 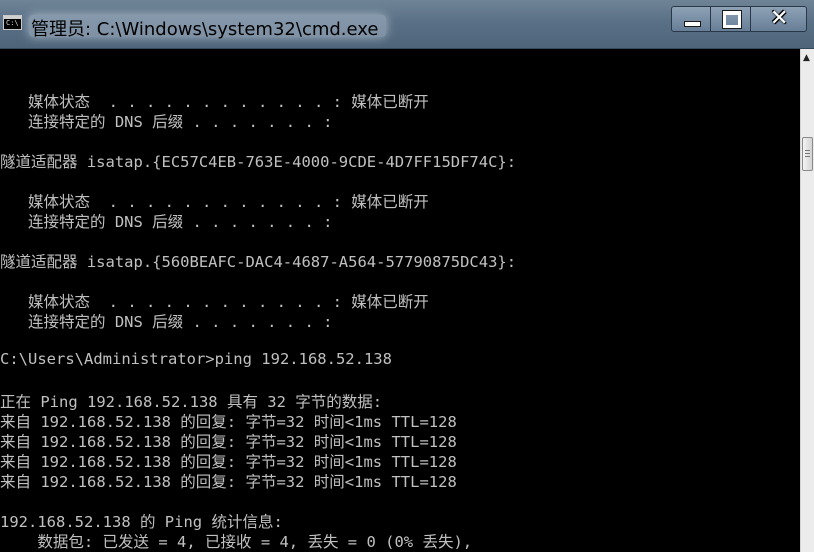 I want to click on minimize-icon, so click(x=692, y=24).